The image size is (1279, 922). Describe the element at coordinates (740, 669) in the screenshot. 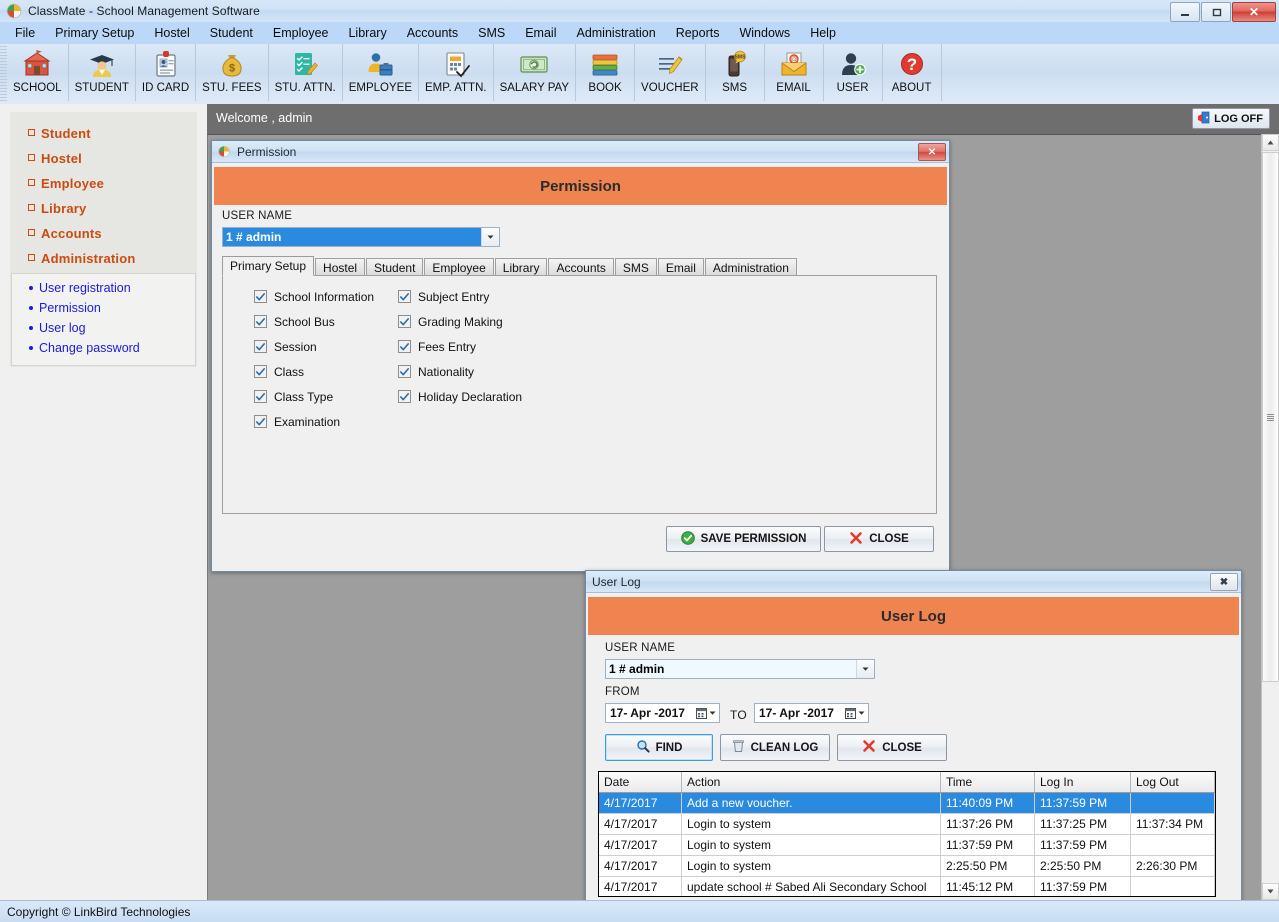

I see `userlog-username-combo: 1 # admin` at that location.